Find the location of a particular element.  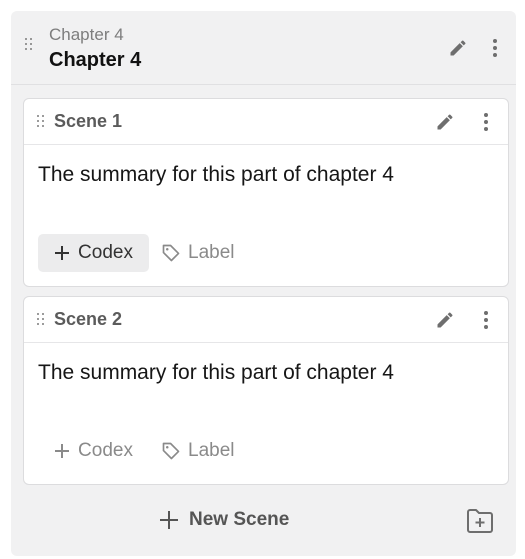

scene-title: Scene 2 is located at coordinates (88, 319).